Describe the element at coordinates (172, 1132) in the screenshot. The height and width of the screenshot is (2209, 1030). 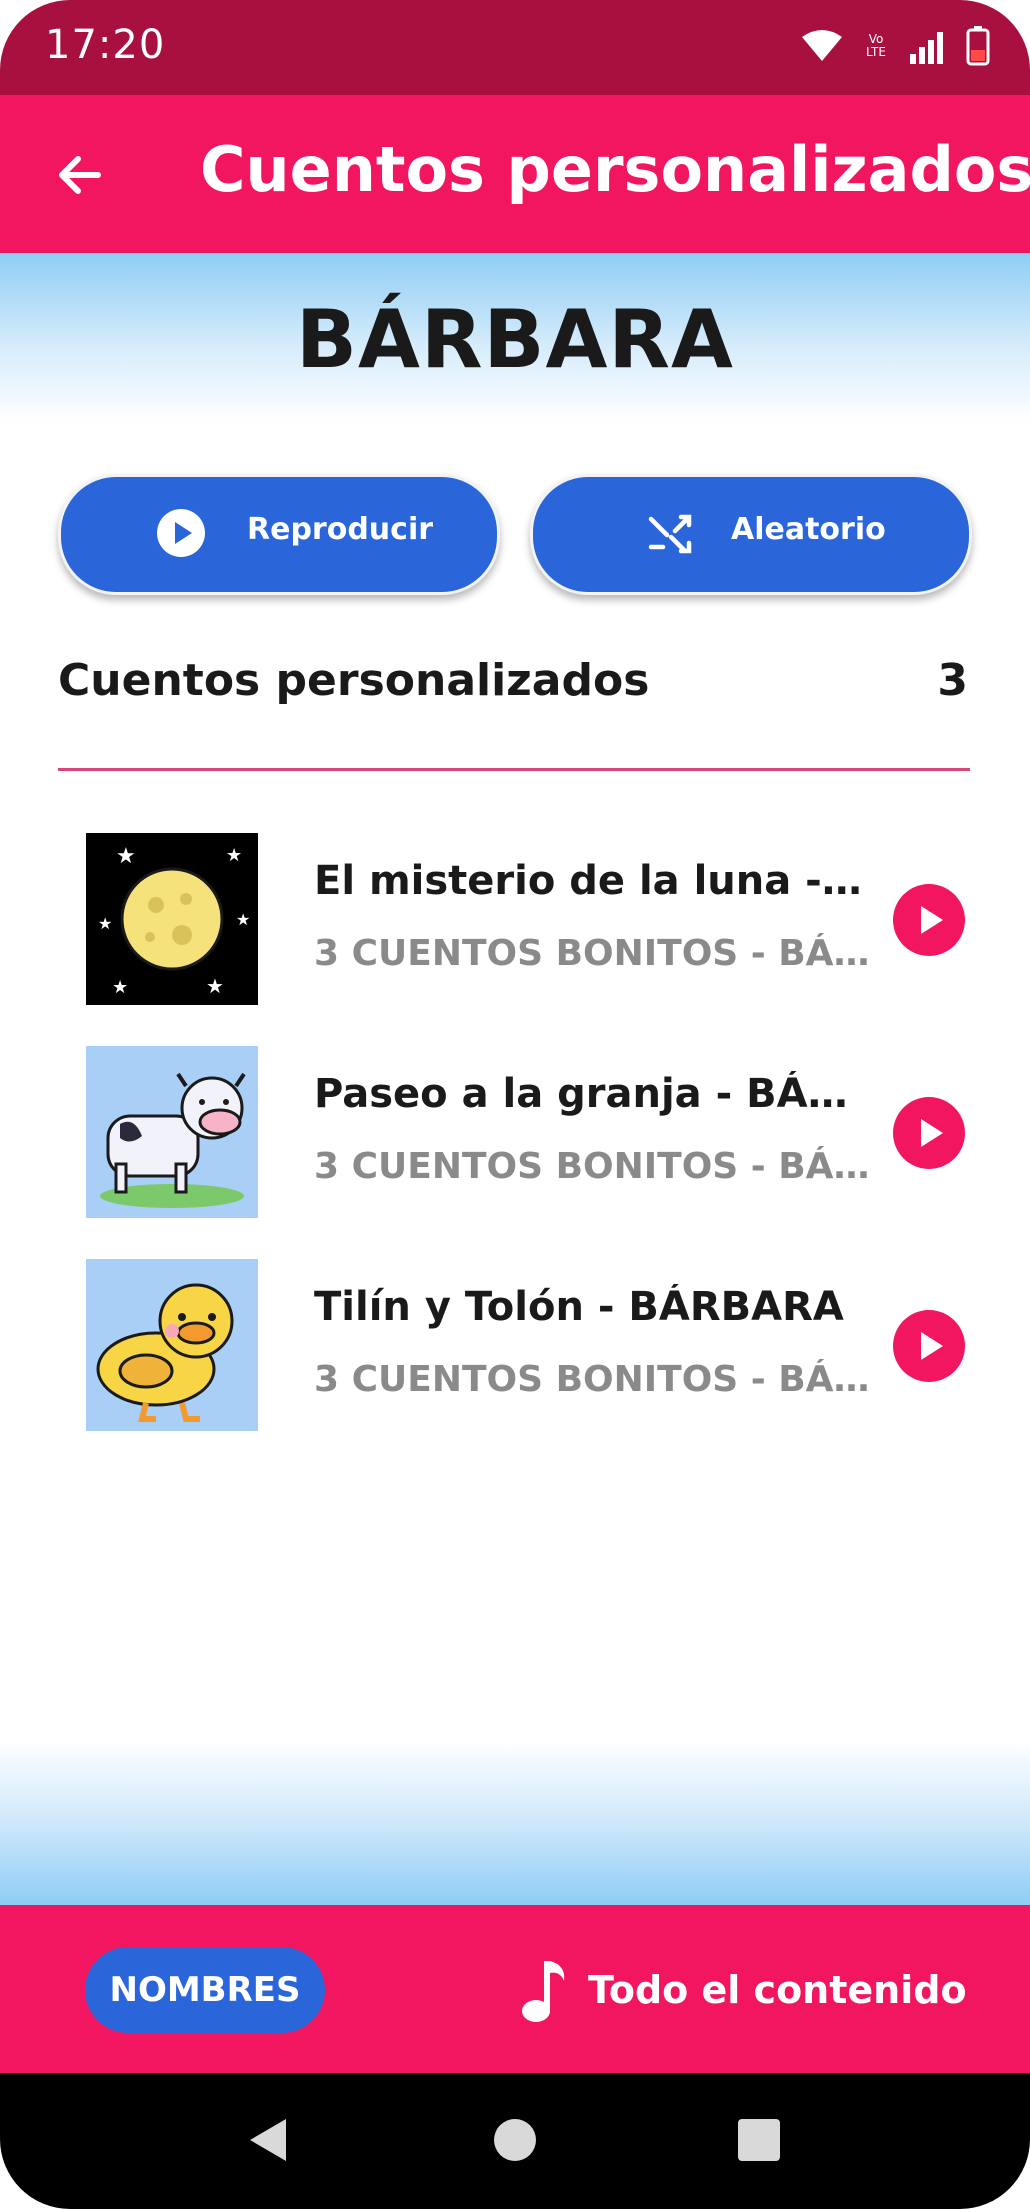
I see `cow-icon` at that location.